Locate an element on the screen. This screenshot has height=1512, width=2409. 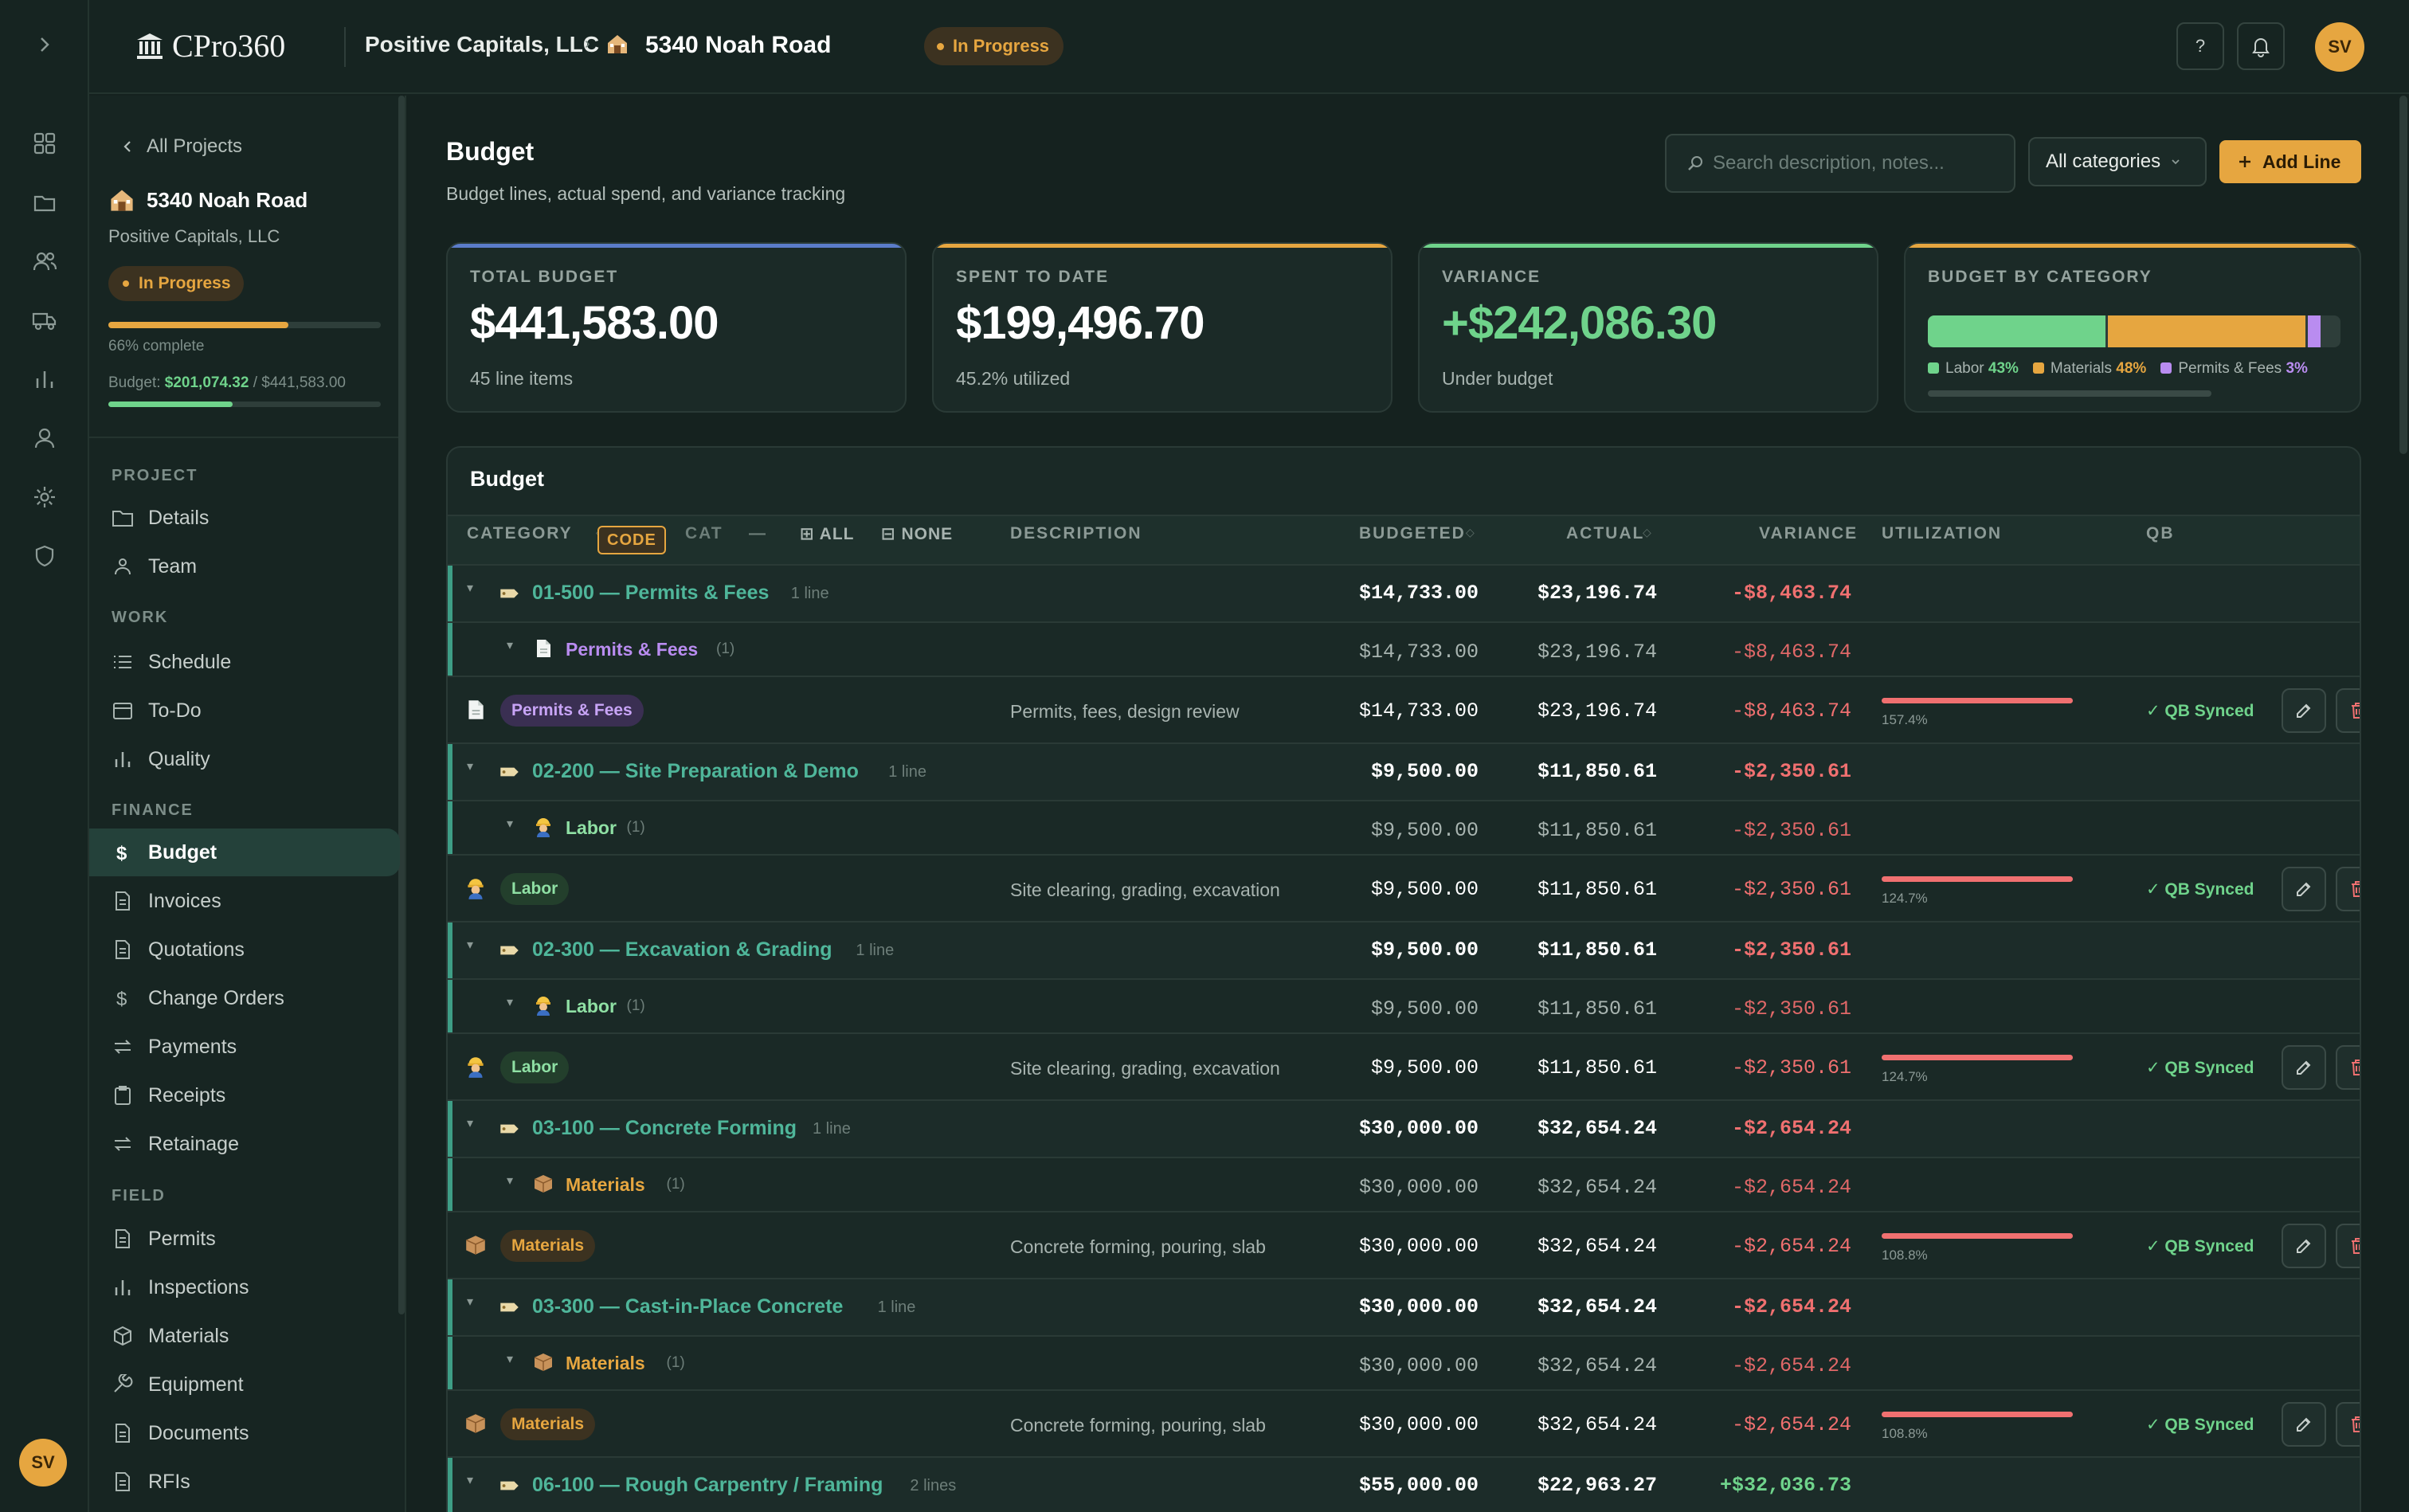
expand-chevron-icon is located at coordinates (45, 45).